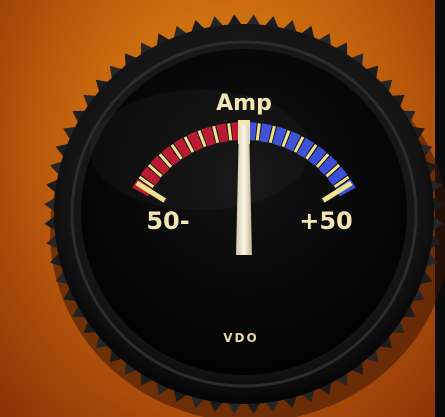 This screenshot has height=417, width=445. Describe the element at coordinates (240, 338) in the screenshot. I see `brand-label: VDO` at that location.